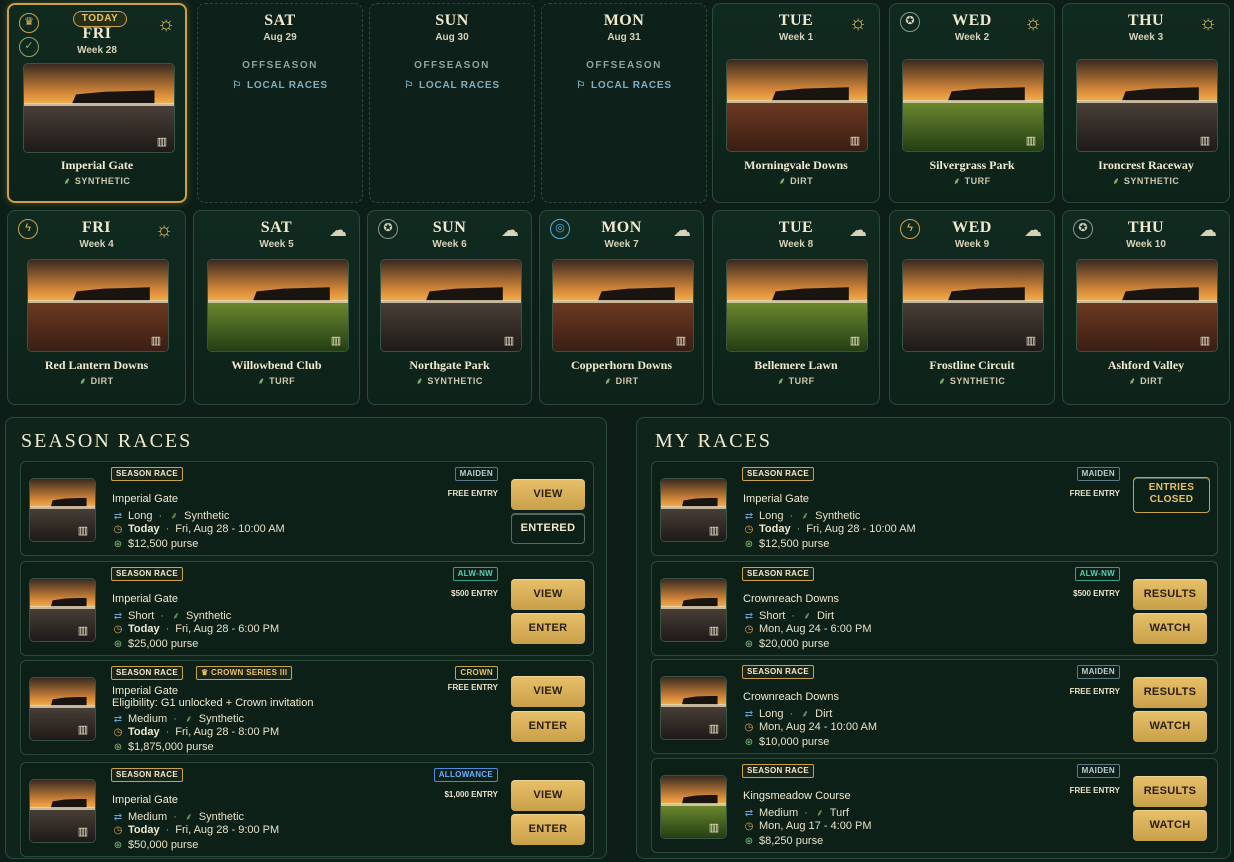  Describe the element at coordinates (179, 817) in the screenshot. I see `distance-surface-line: ⇄ Medium · ⸙ Synthetic` at that location.